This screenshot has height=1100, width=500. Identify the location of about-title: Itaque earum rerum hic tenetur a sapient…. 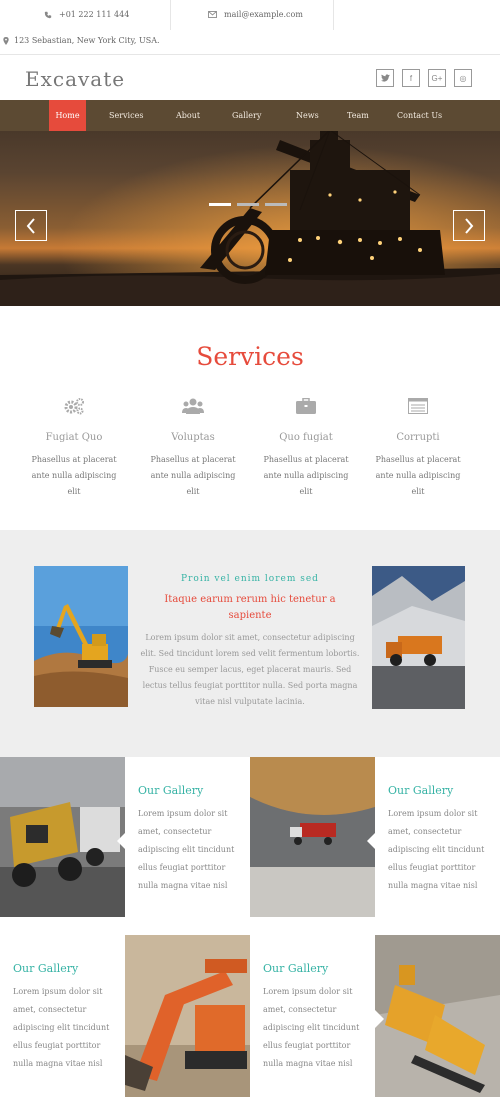
(250, 607).